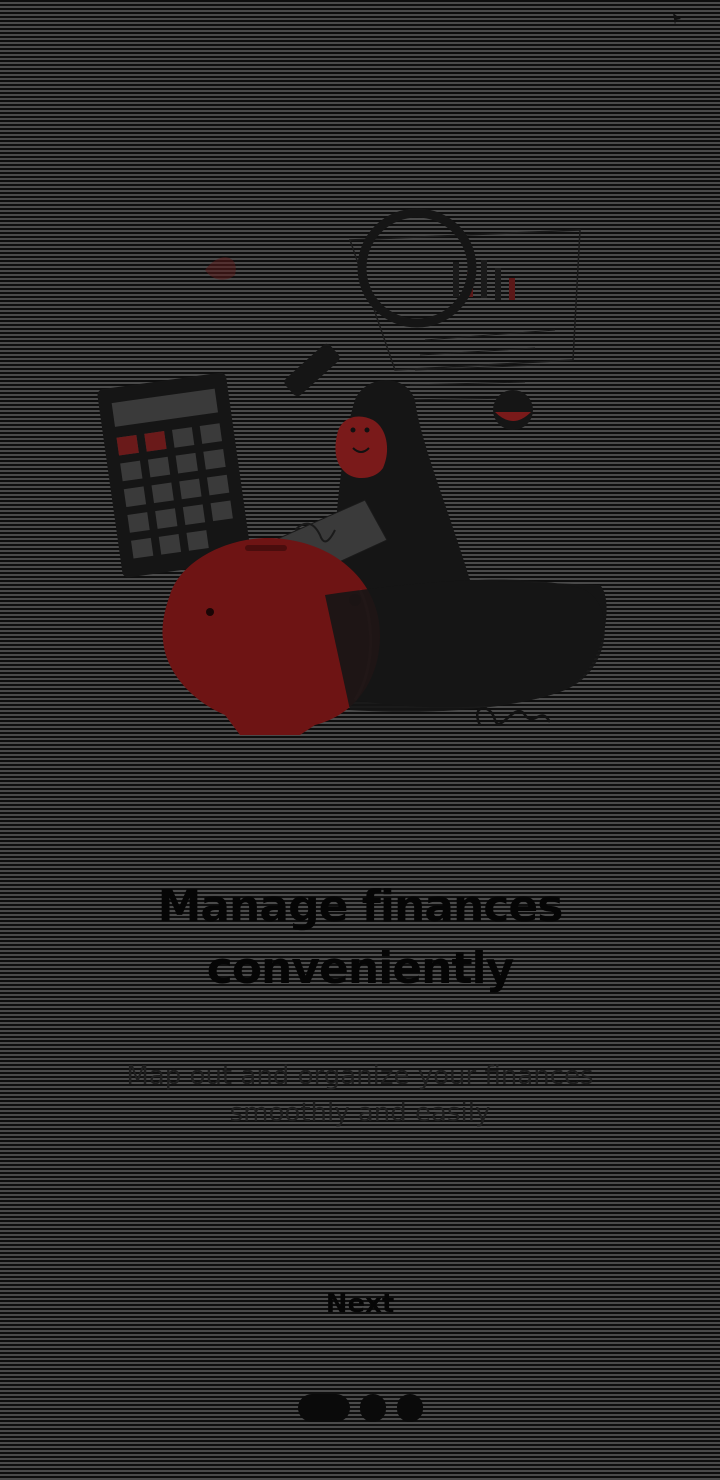 This screenshot has width=720, height=1480. Describe the element at coordinates (360, 20) in the screenshot. I see `status-bar` at that location.